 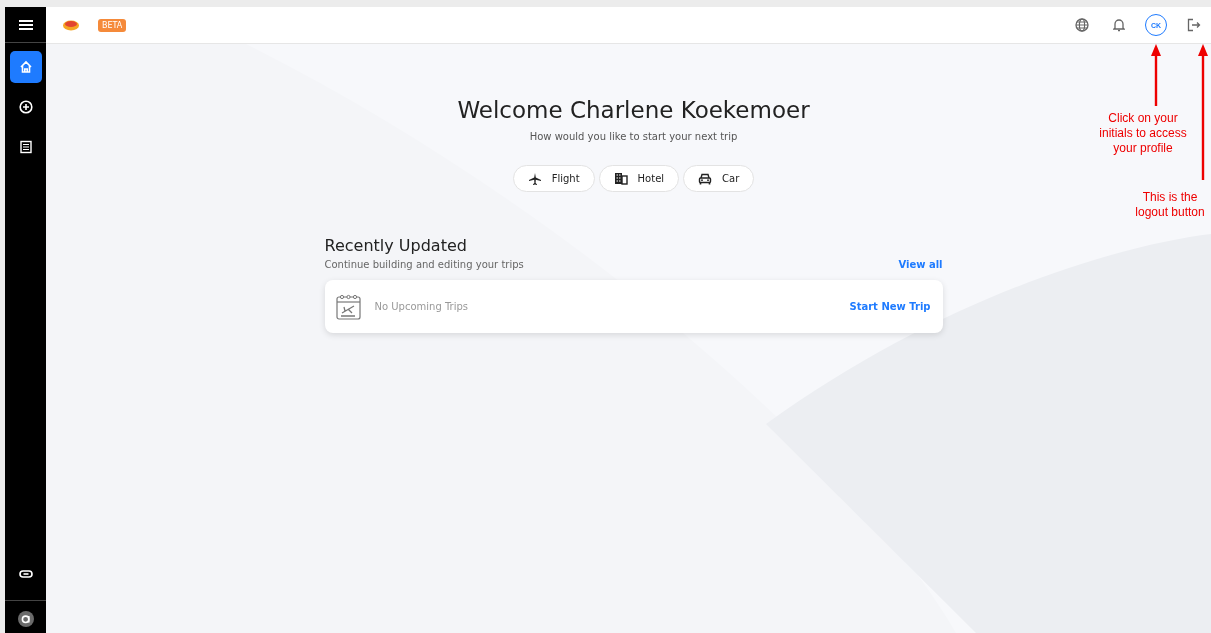 What do you see at coordinates (1119, 25) in the screenshot?
I see `notification-bell-icon` at bounding box center [1119, 25].